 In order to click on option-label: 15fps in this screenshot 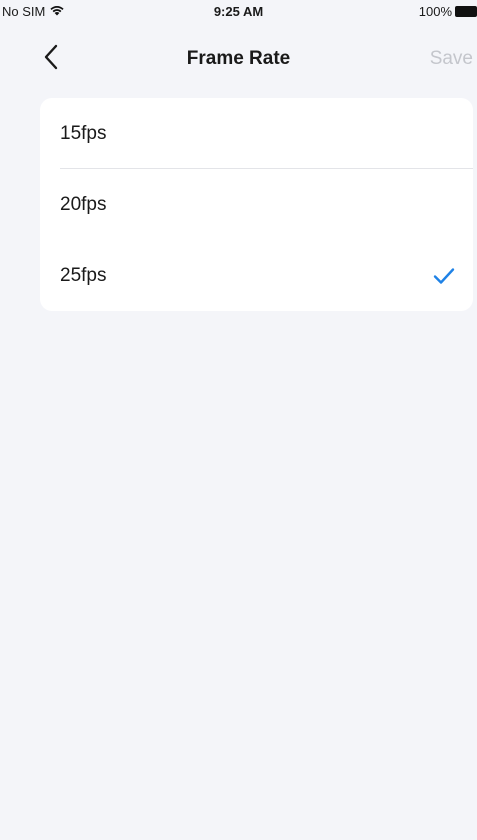, I will do `click(83, 133)`.